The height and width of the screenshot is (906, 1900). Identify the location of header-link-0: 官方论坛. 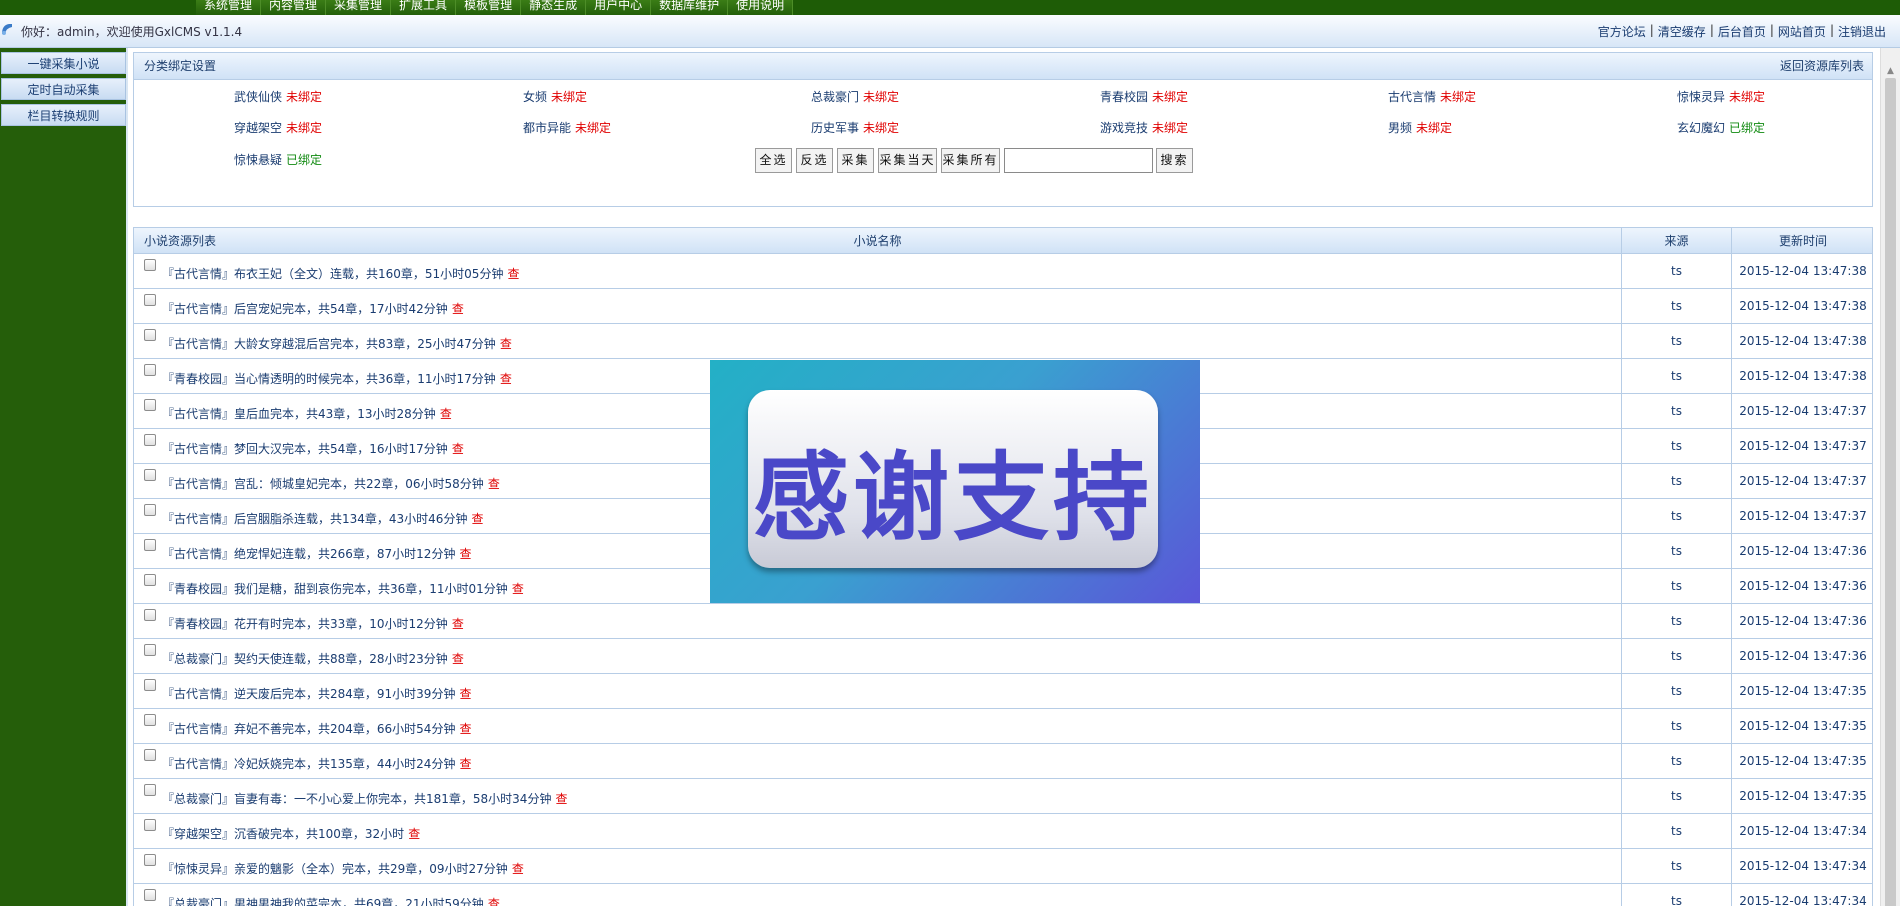
(1622, 31).